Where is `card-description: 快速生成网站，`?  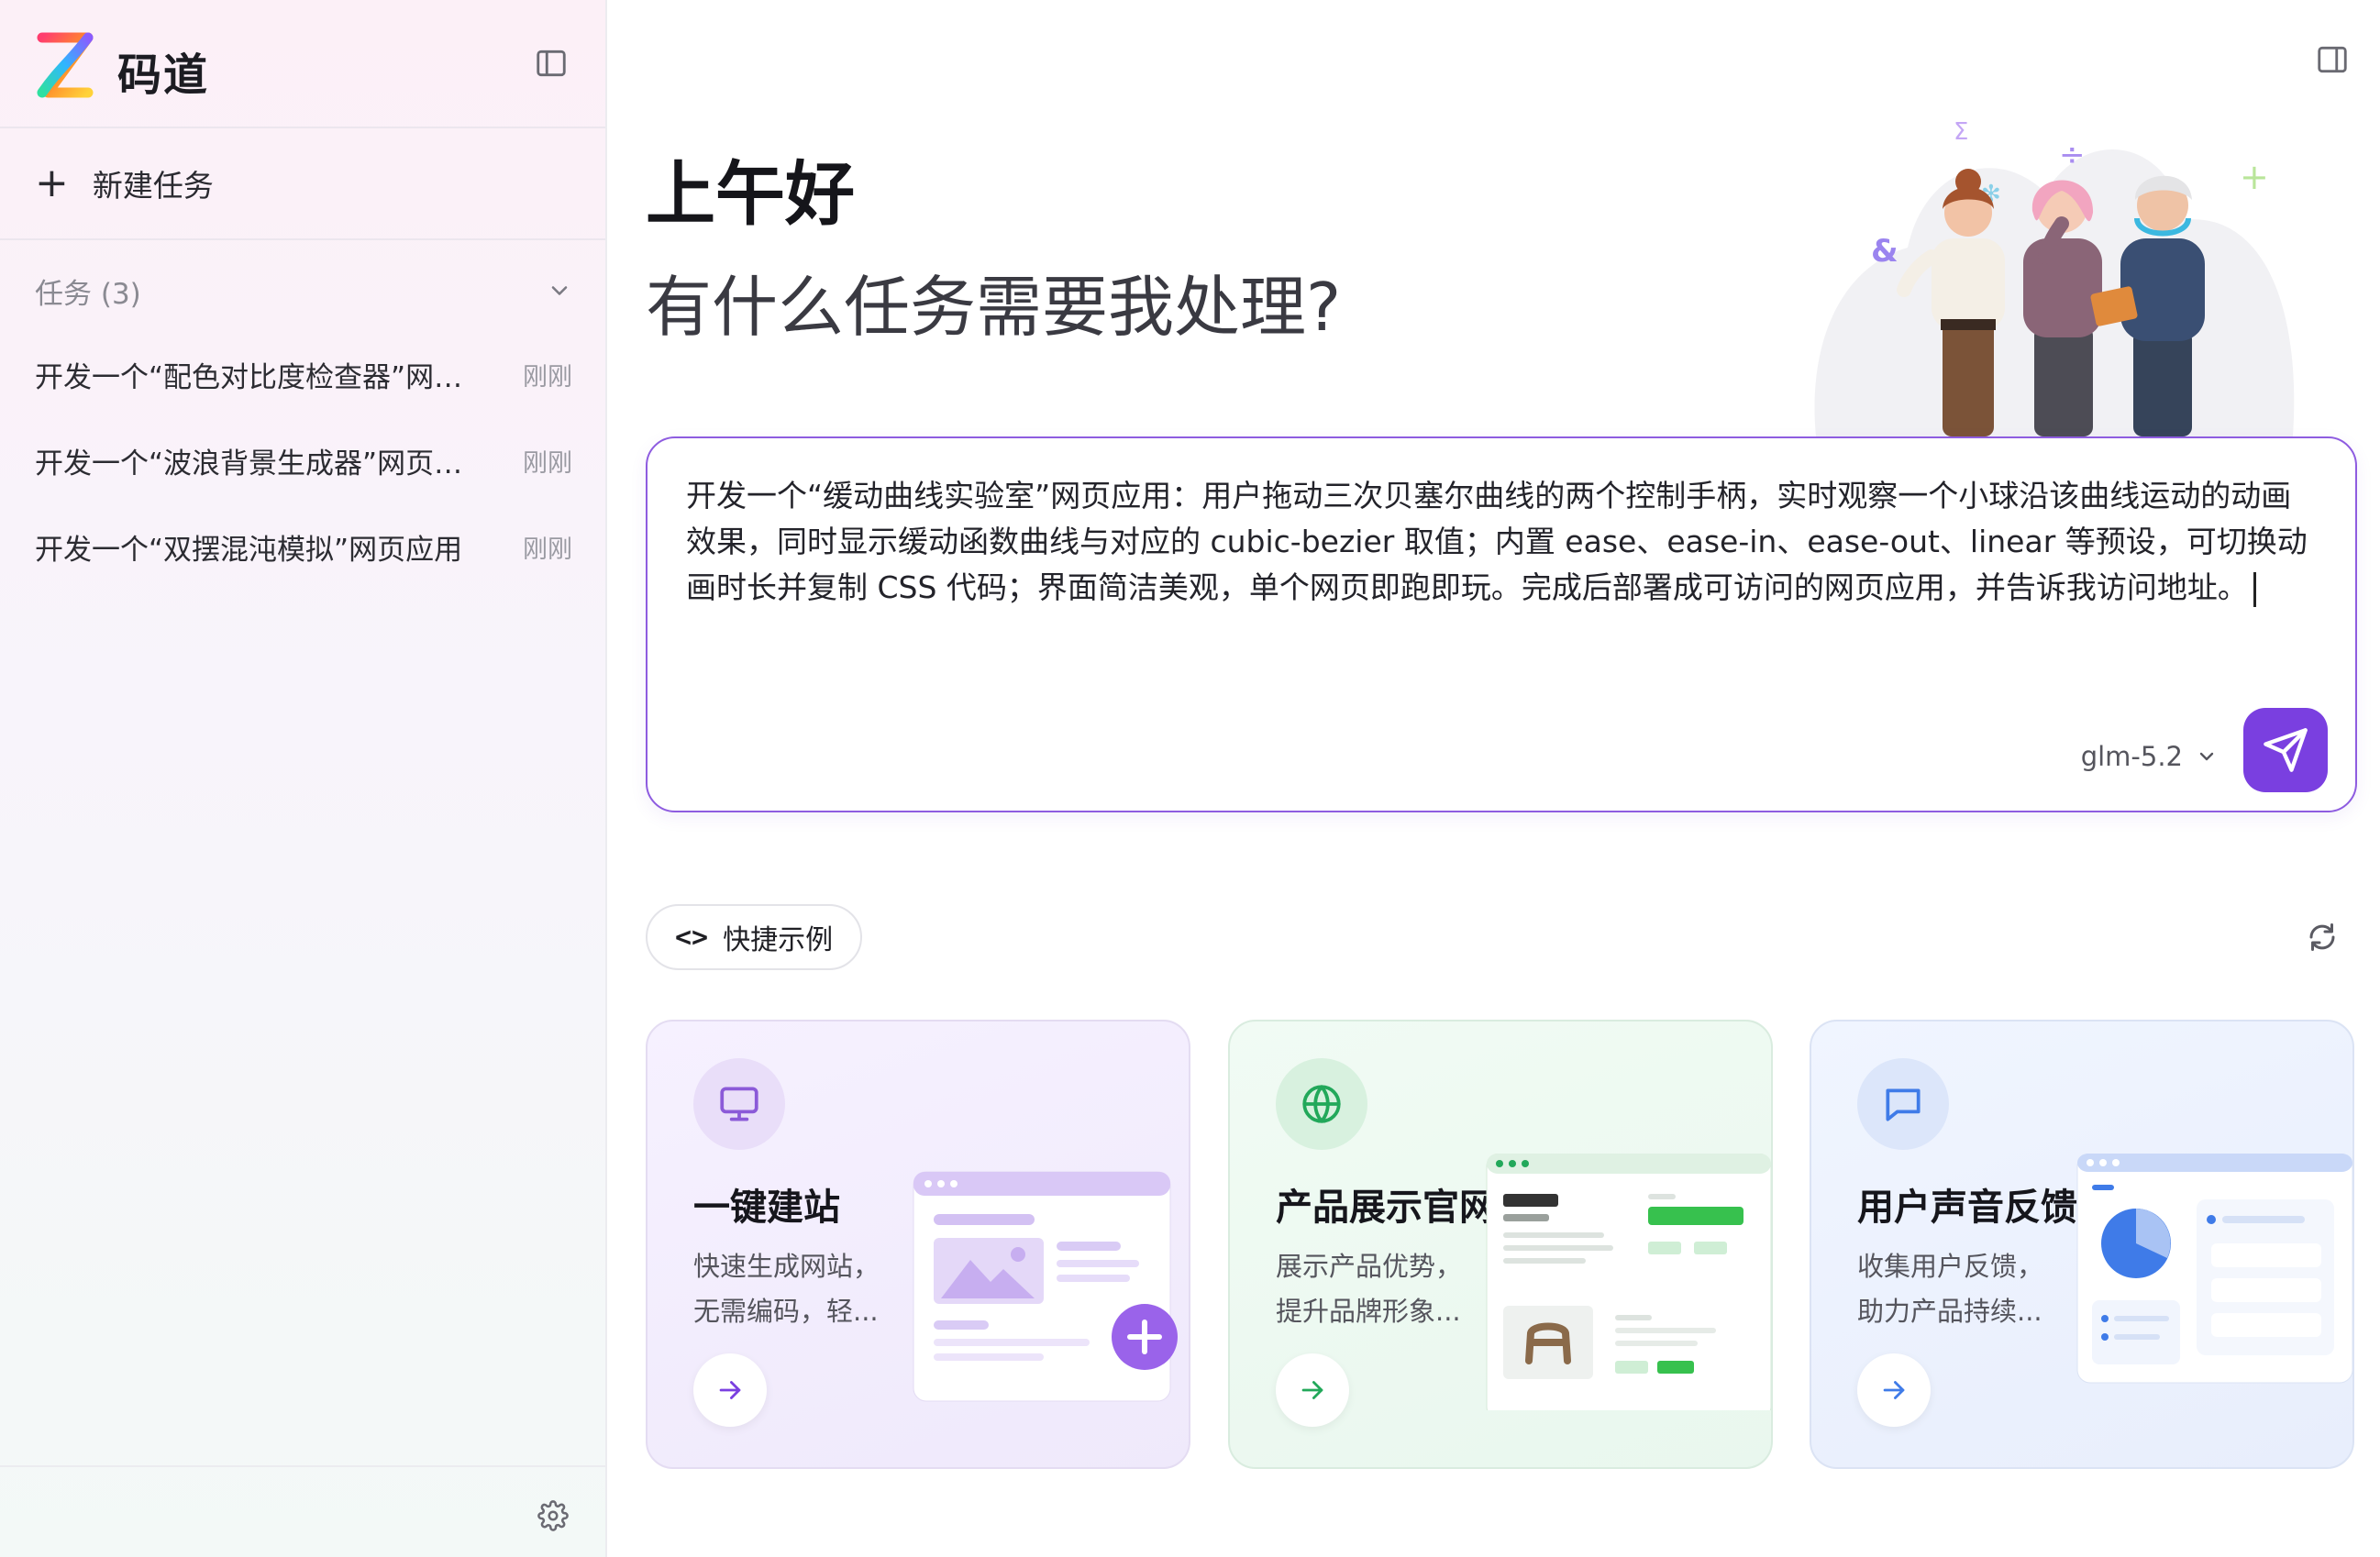 card-description: 快速生成网站， is located at coordinates (786, 1266).